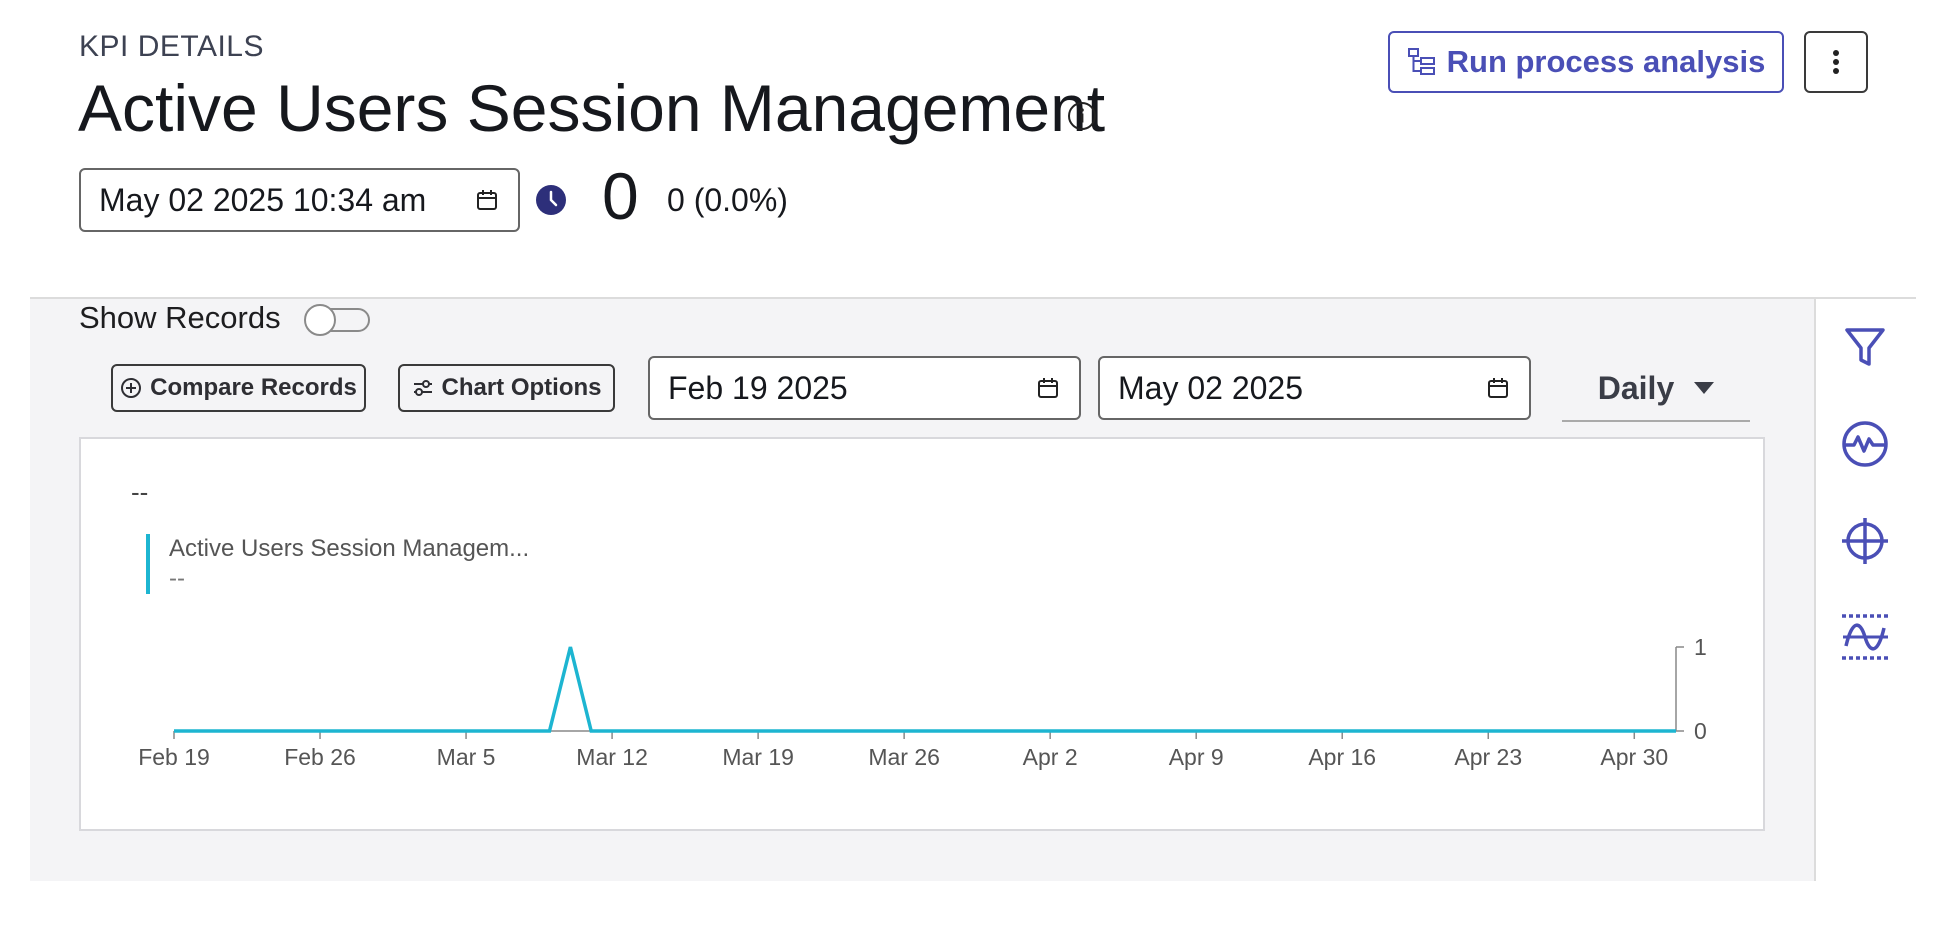  I want to click on end-date-picker: May 02 2025, so click(1314, 388).